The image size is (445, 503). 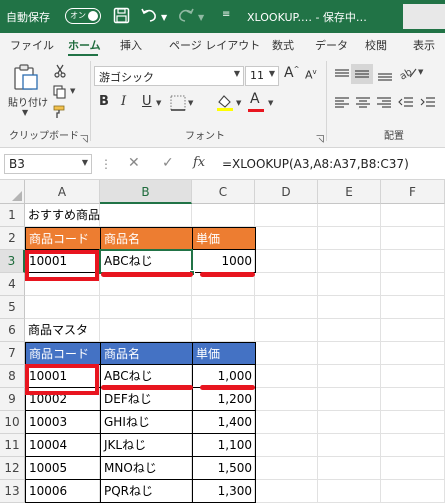 I want to click on row-header-selected: 3, so click(x=12, y=261).